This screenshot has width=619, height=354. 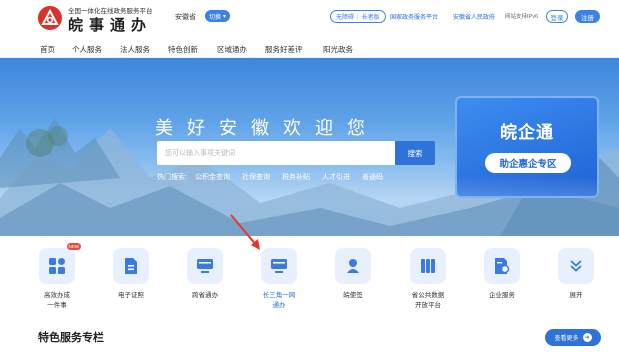 What do you see at coordinates (245, 232) in the screenshot?
I see `red-arrow-annotation` at bounding box center [245, 232].